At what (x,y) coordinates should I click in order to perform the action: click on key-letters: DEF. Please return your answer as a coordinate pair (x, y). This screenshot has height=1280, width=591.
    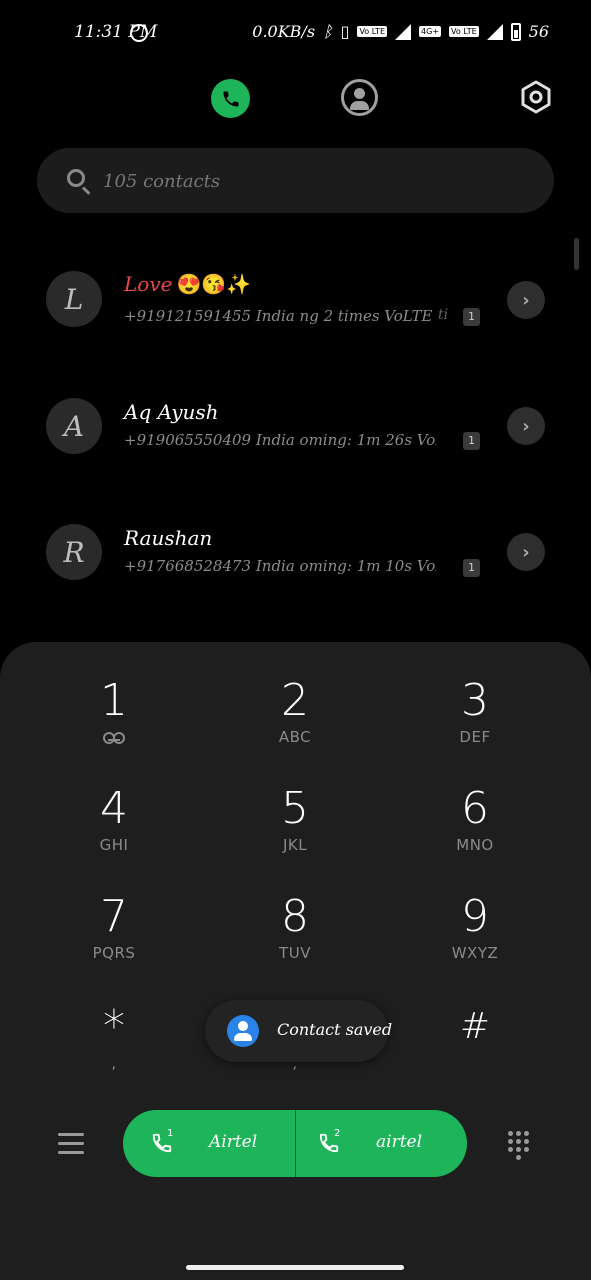
    Looking at the image, I should click on (475, 737).